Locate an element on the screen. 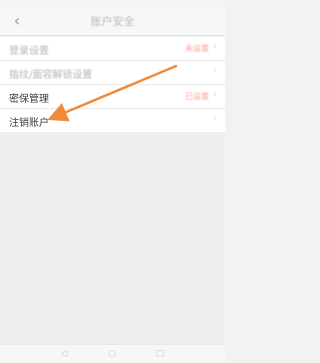 This screenshot has width=320, height=363. row-label: 注销账户 is located at coordinates (29, 123).